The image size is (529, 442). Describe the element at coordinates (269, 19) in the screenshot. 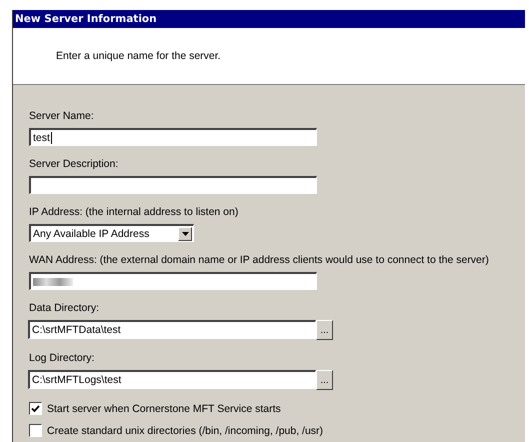

I see `window-title: New Server Information` at that location.